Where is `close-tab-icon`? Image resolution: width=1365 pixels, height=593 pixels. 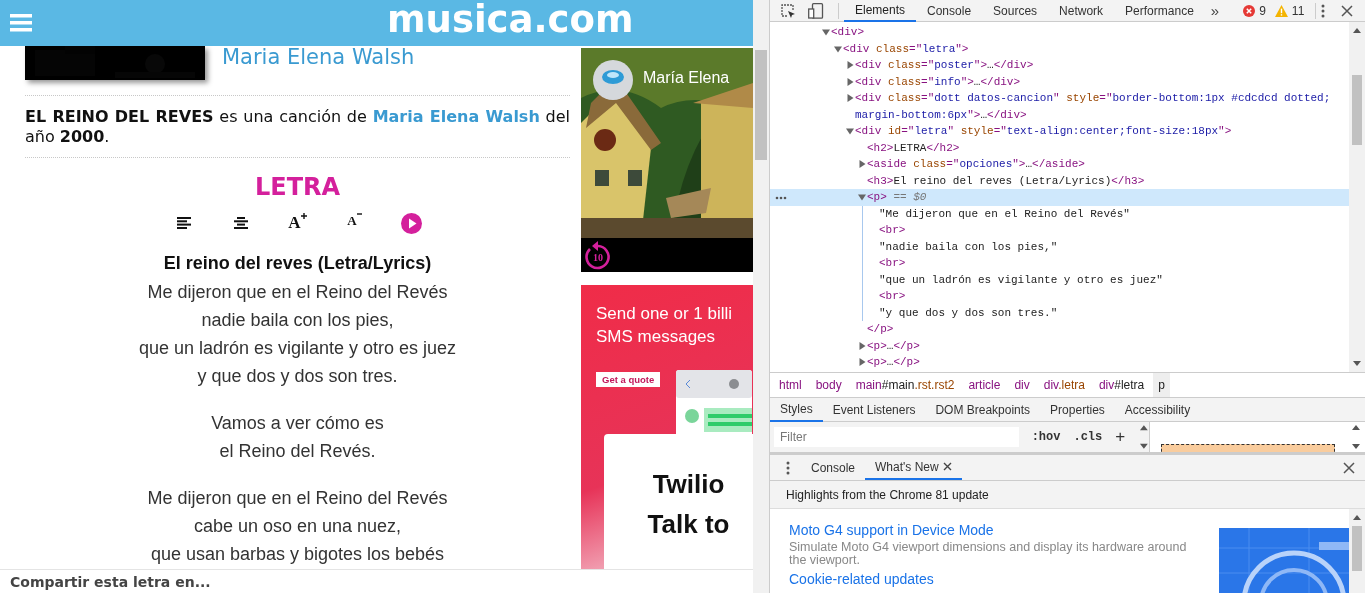
close-tab-icon is located at coordinates (947, 466).